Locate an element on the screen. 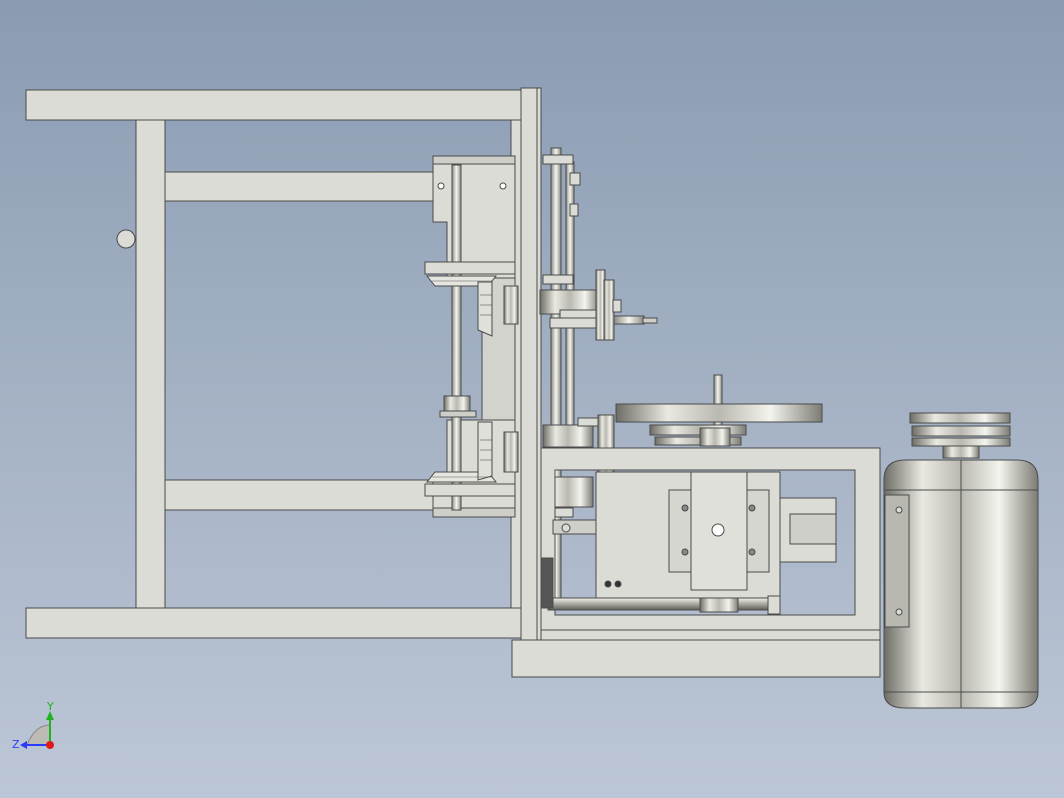 Image resolution: width=1064 pixels, height=798 pixels. upper-bracket is located at coordinates (474, 217).